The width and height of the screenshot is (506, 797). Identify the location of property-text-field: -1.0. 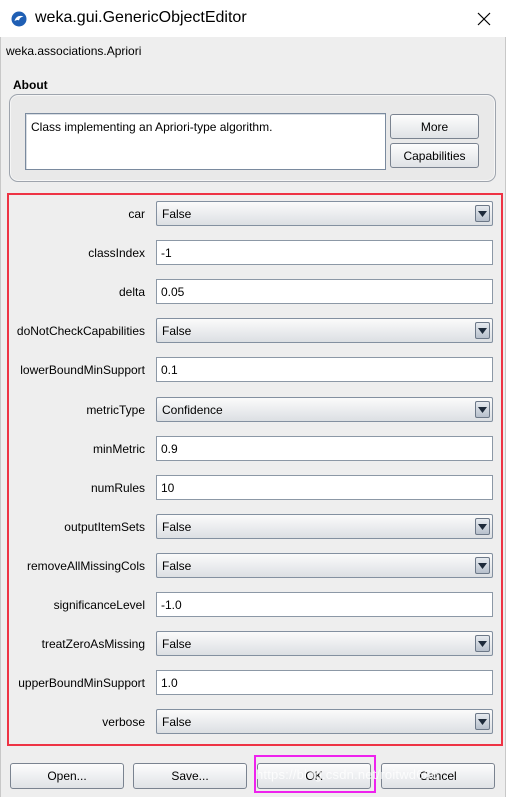
(324, 604).